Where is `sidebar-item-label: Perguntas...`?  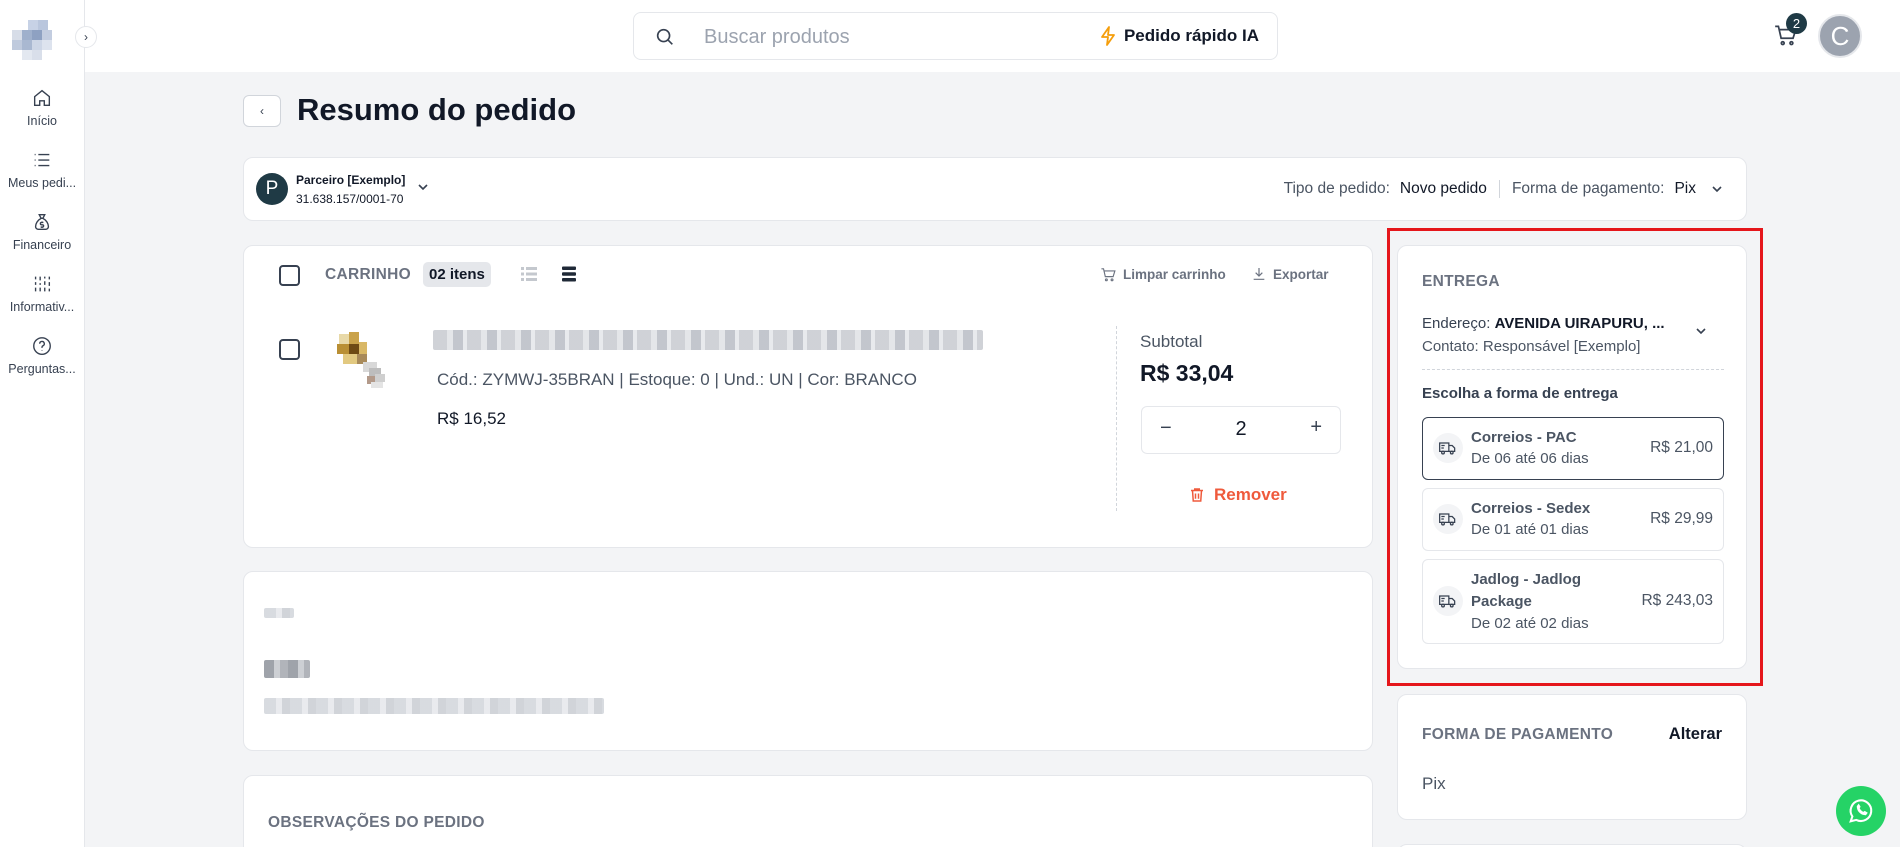
sidebar-item-label: Perguntas... is located at coordinates (42, 369).